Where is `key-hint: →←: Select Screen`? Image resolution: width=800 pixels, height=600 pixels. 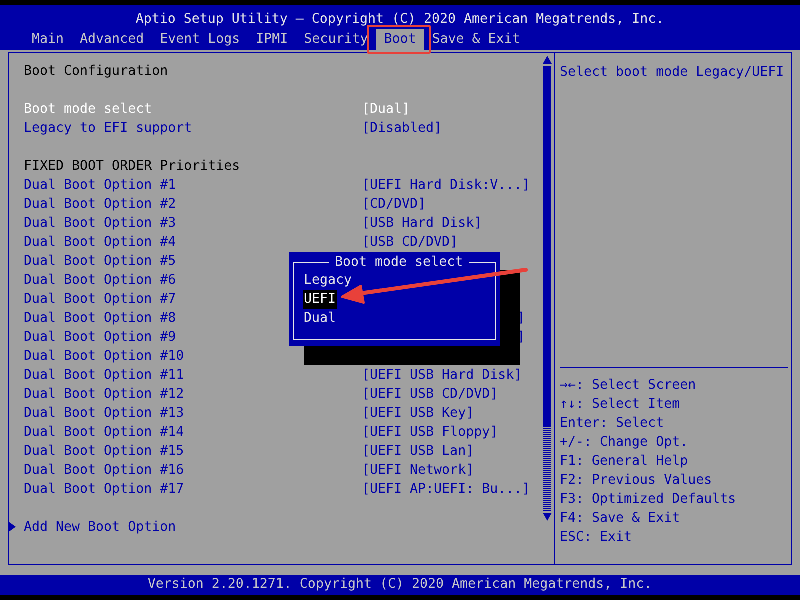 key-hint: →←: Select Screen is located at coordinates (629, 386).